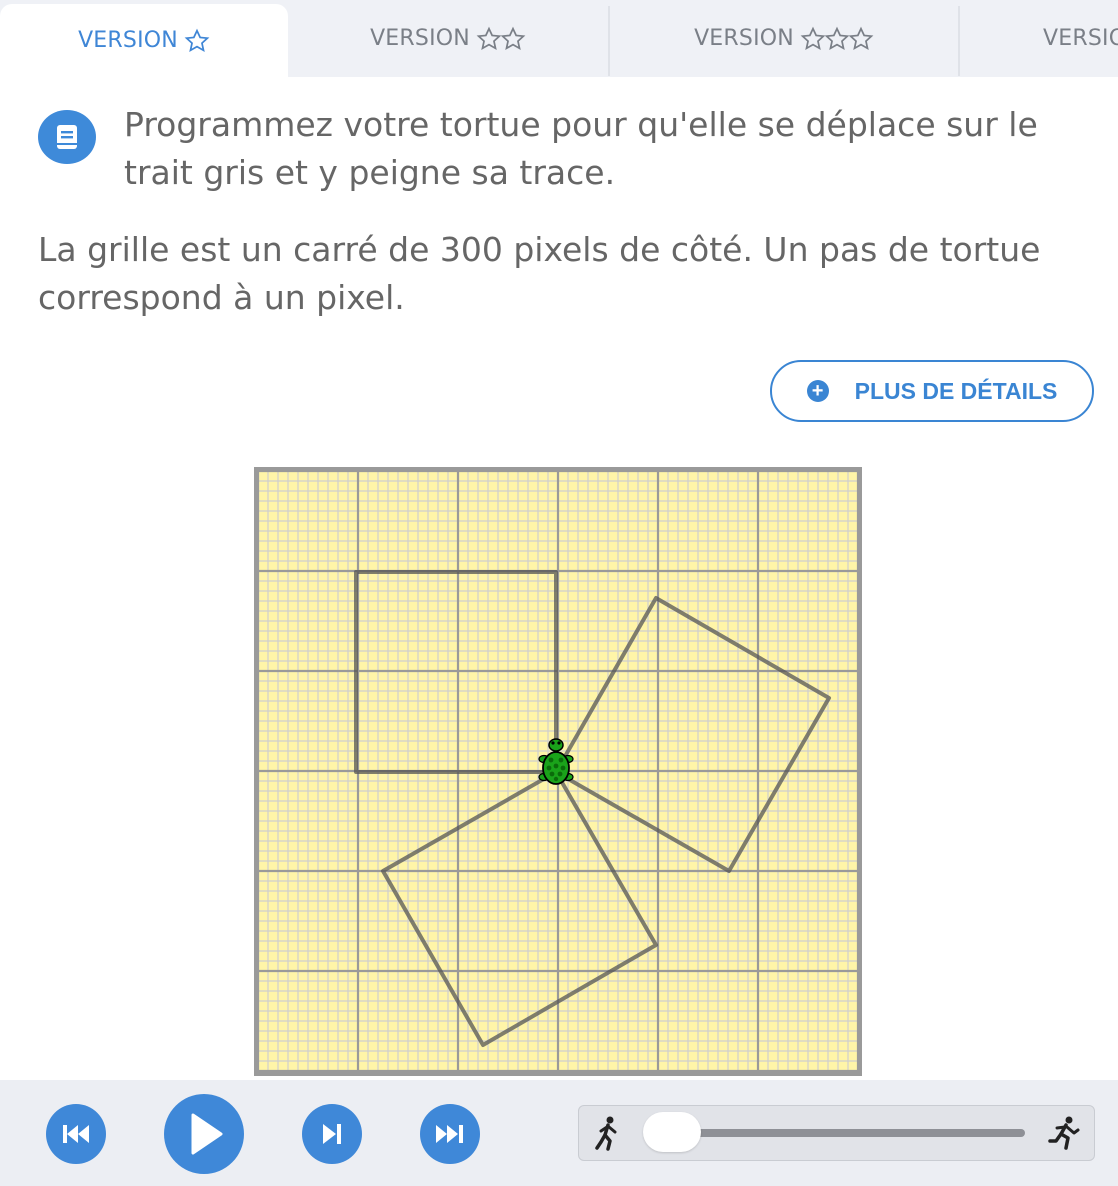 Image resolution: width=1118 pixels, height=1186 pixels. I want to click on play-icon, so click(207, 1134).